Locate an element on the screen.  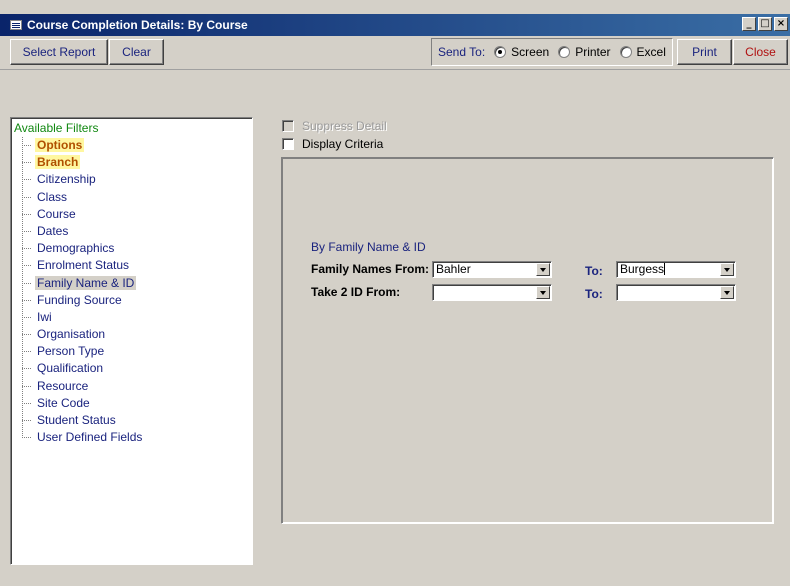
family-names-to-label: To: is located at coordinates (594, 271).